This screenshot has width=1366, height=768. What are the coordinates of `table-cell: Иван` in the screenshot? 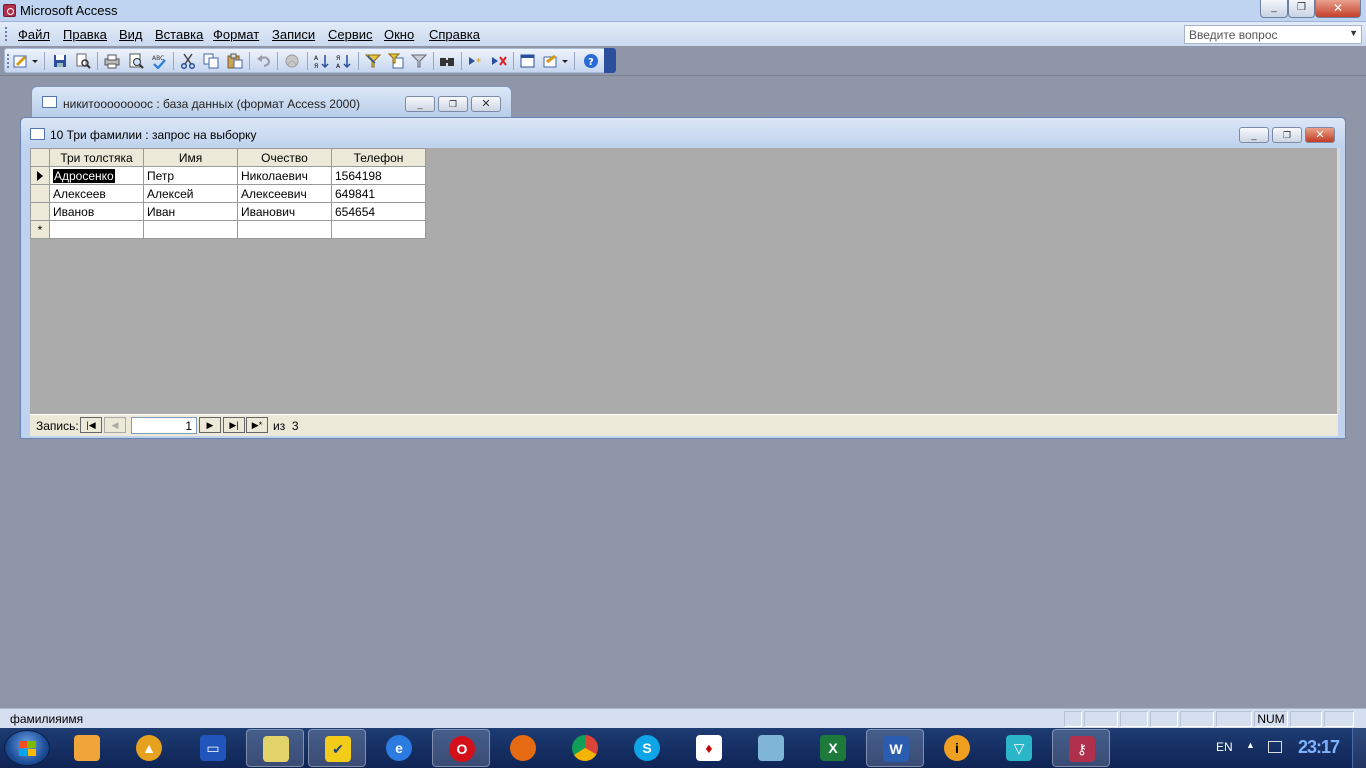 It's located at (190, 211).